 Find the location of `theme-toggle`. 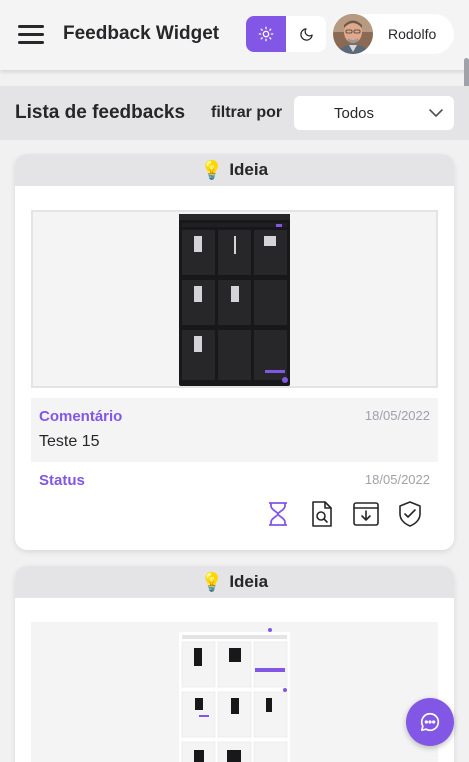

theme-toggle is located at coordinates (286, 34).